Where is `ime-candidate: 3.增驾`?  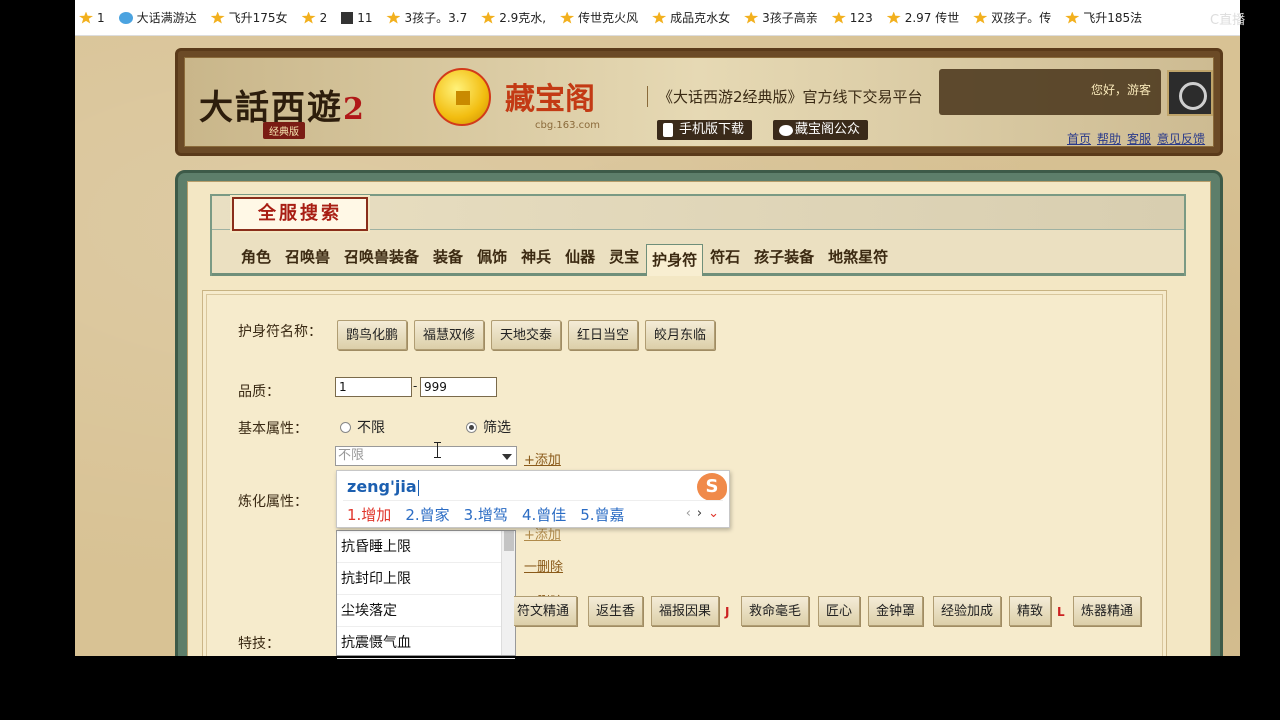 ime-candidate: 3.增驾 is located at coordinates (486, 514).